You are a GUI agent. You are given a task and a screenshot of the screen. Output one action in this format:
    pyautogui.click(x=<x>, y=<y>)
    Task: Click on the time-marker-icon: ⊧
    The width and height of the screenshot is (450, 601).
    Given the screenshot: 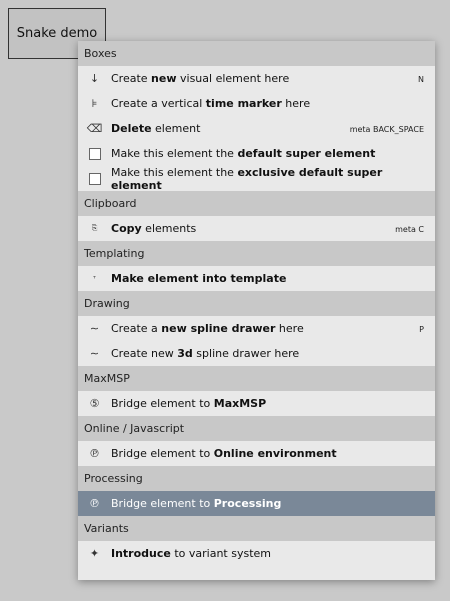 What is the action you would take?
    pyautogui.click(x=94, y=103)
    